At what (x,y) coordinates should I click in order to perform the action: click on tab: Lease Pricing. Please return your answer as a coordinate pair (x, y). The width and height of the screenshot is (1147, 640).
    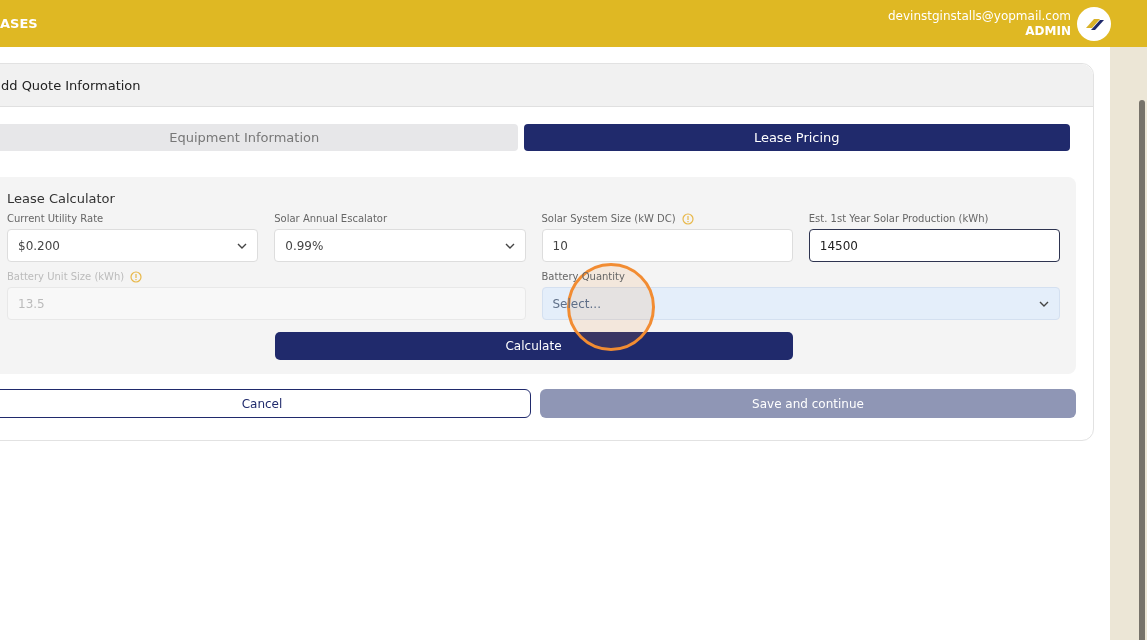
    Looking at the image, I should click on (796, 137).